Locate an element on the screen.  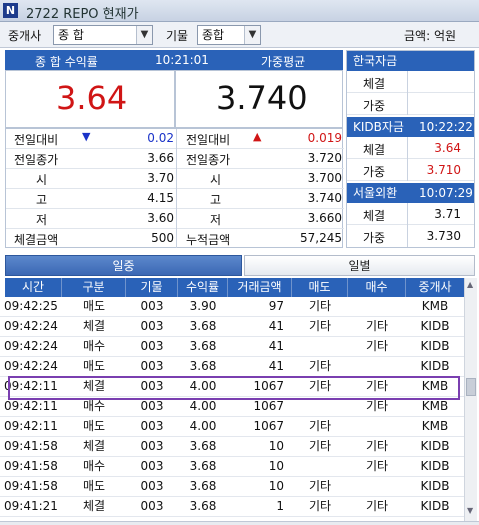
col-header-sell: 매도 is located at coordinates (320, 287).